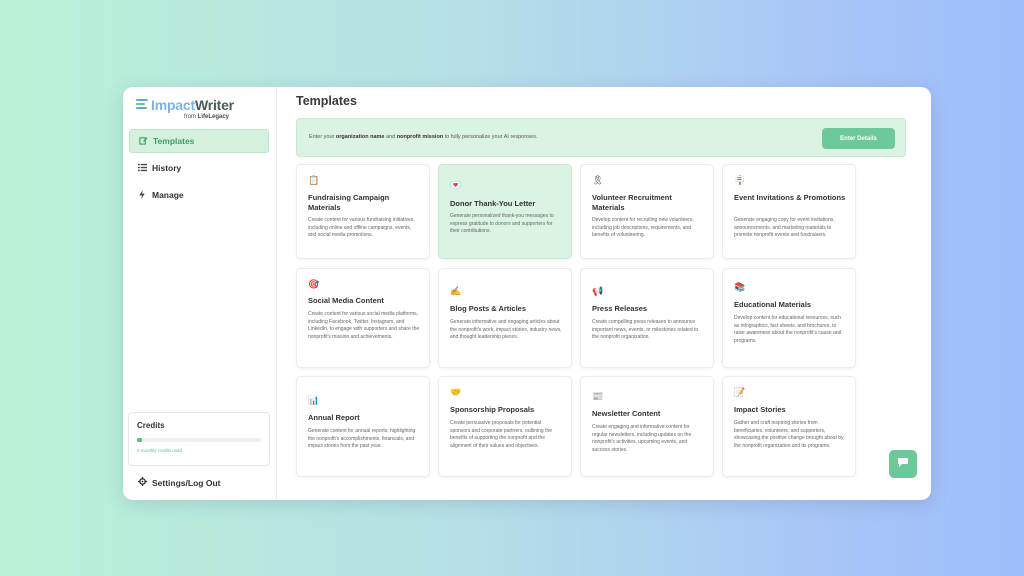  What do you see at coordinates (493, 203) in the screenshot?
I see `card-title: Donor Thank-You Letter` at bounding box center [493, 203].